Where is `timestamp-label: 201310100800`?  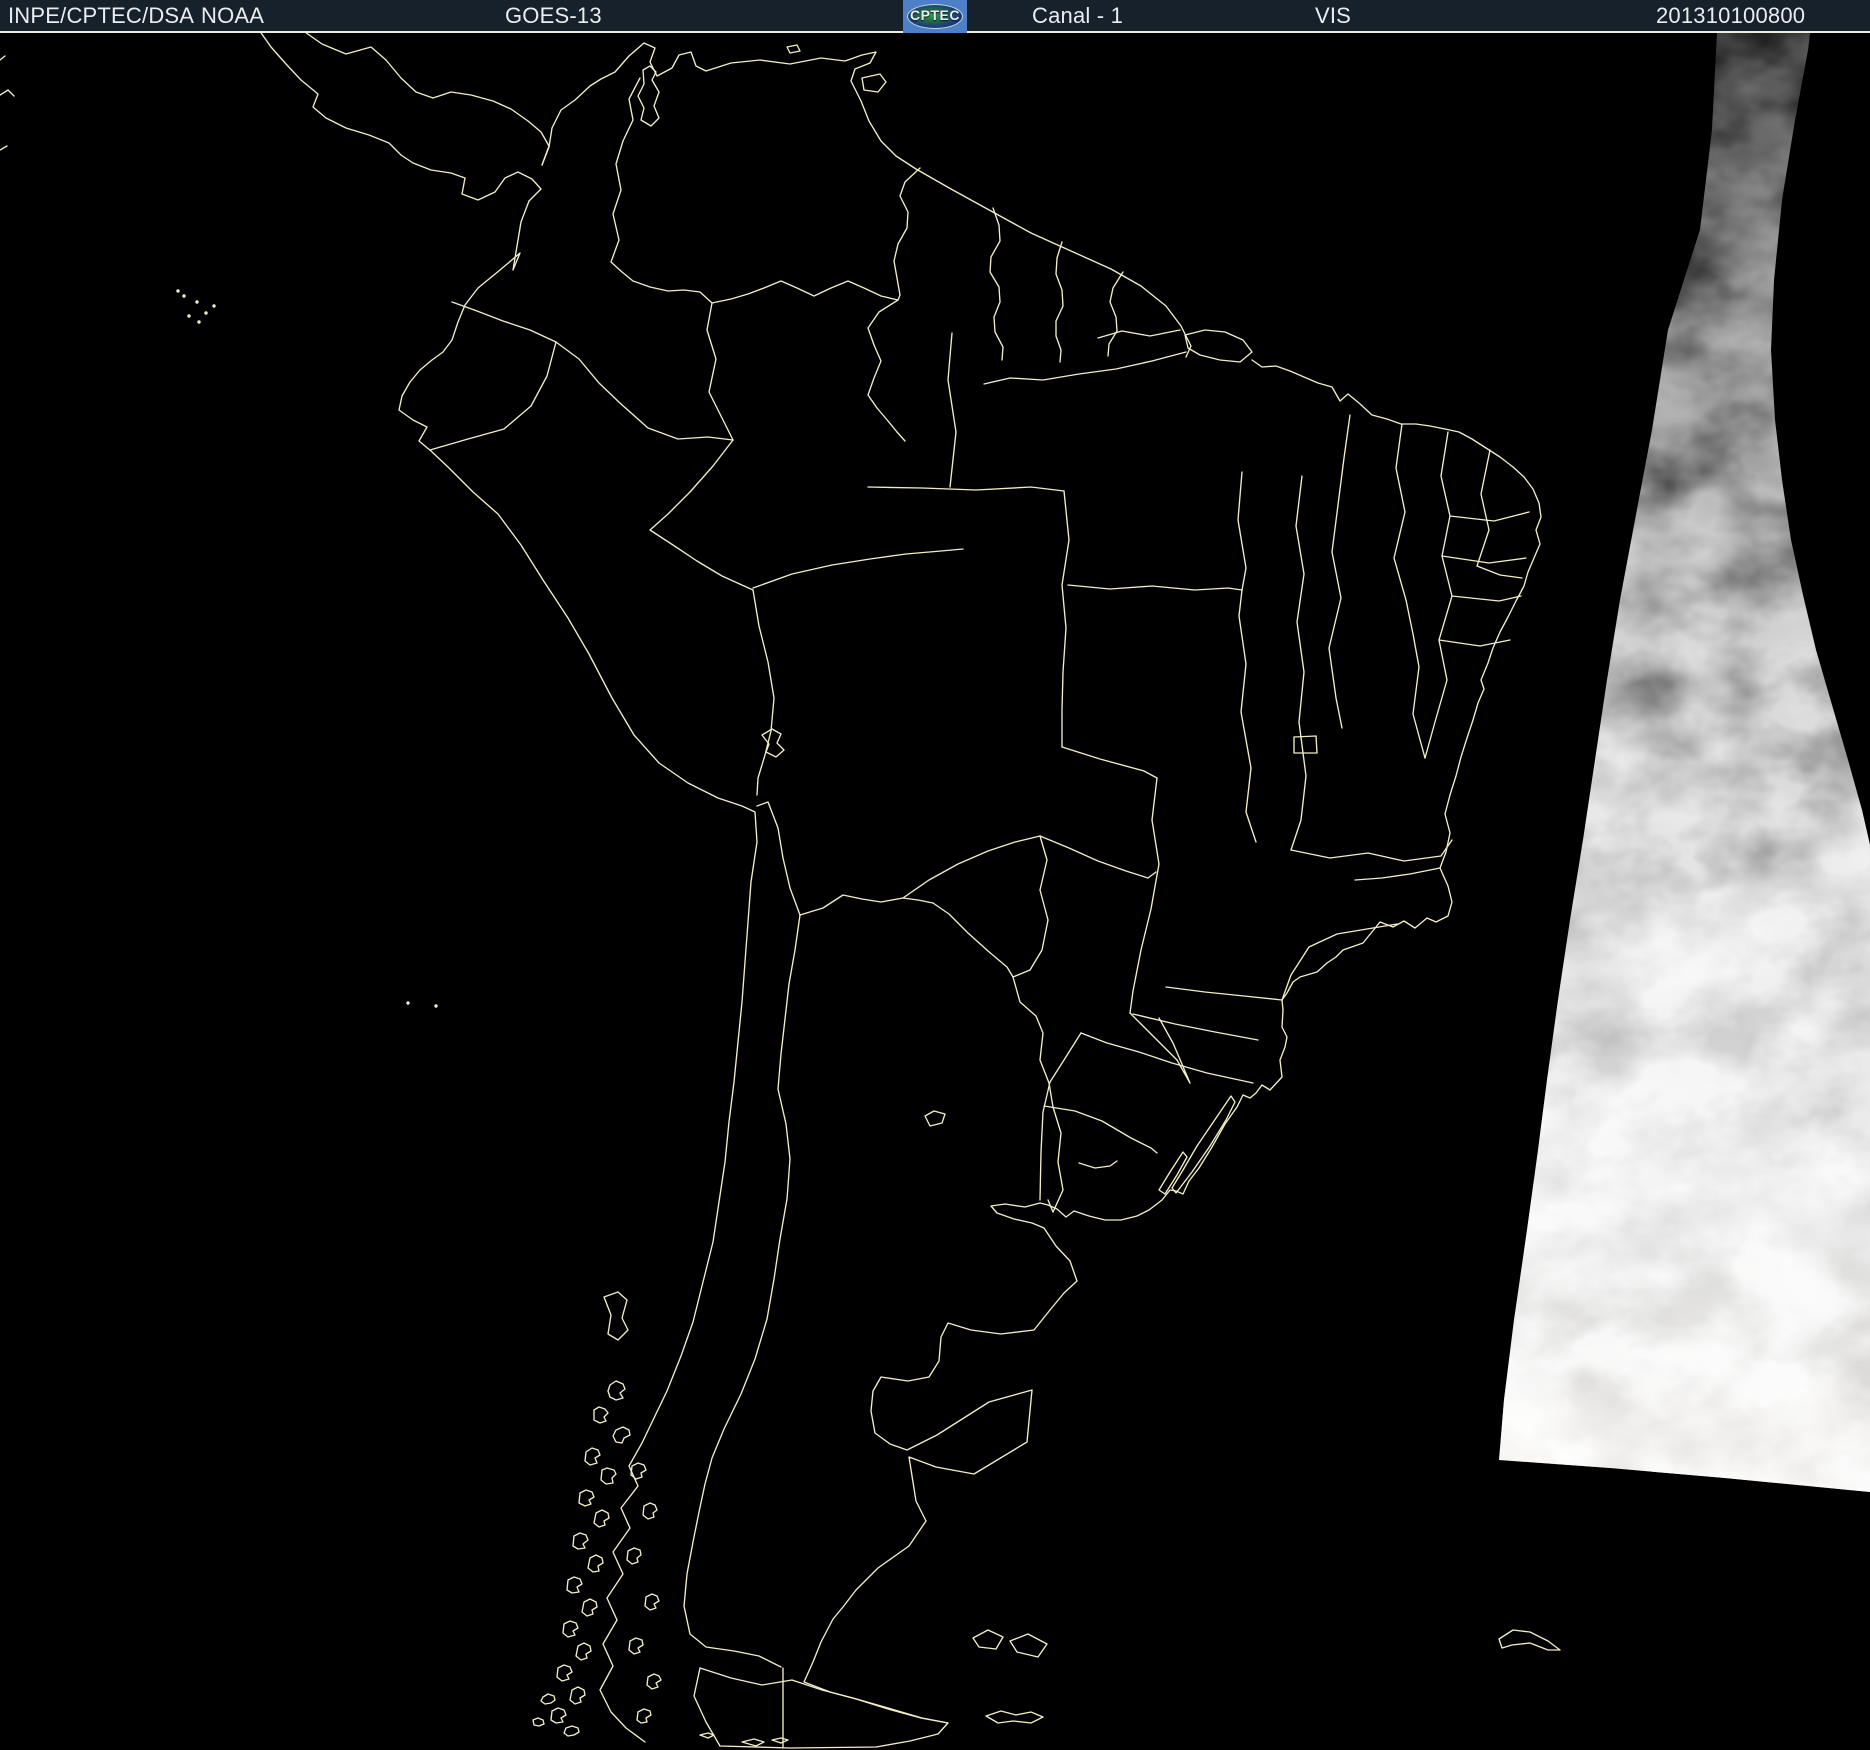
timestamp-label: 201310100800 is located at coordinates (1731, 15).